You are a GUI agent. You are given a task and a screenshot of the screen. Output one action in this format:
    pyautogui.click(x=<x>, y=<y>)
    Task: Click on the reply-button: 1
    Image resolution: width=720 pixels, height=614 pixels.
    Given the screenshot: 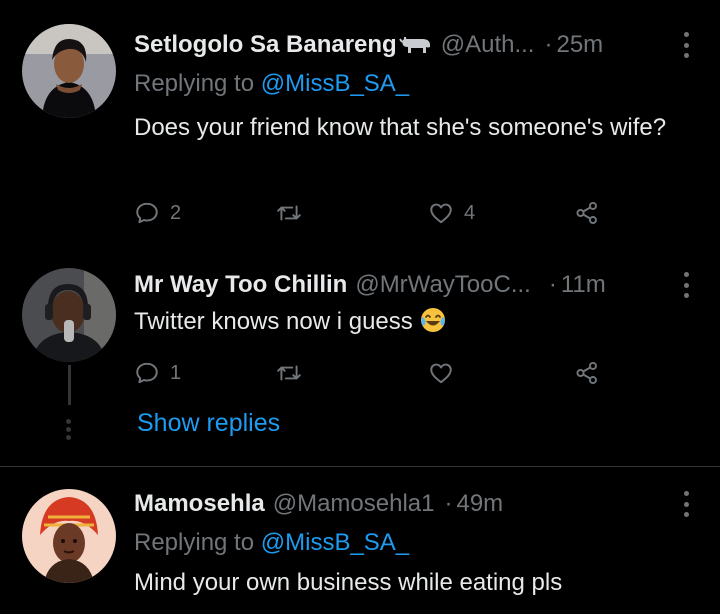 What is the action you would take?
    pyautogui.click(x=157, y=373)
    